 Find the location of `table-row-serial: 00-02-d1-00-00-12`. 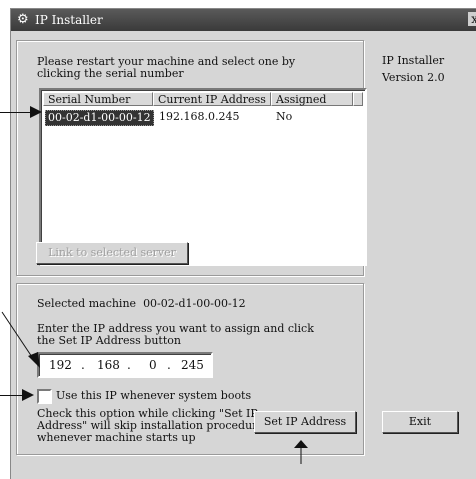

table-row-serial: 00-02-d1-00-00-12 is located at coordinates (99, 118).